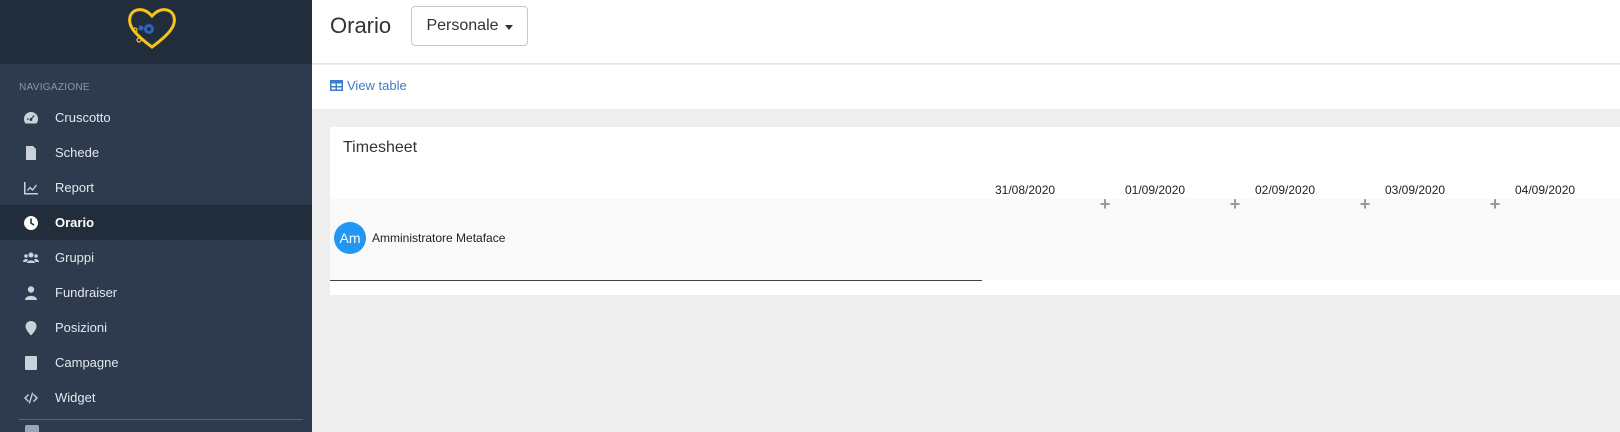 The height and width of the screenshot is (432, 1620). Describe the element at coordinates (77, 152) in the screenshot. I see `sidebar-item-label: Schede` at that location.